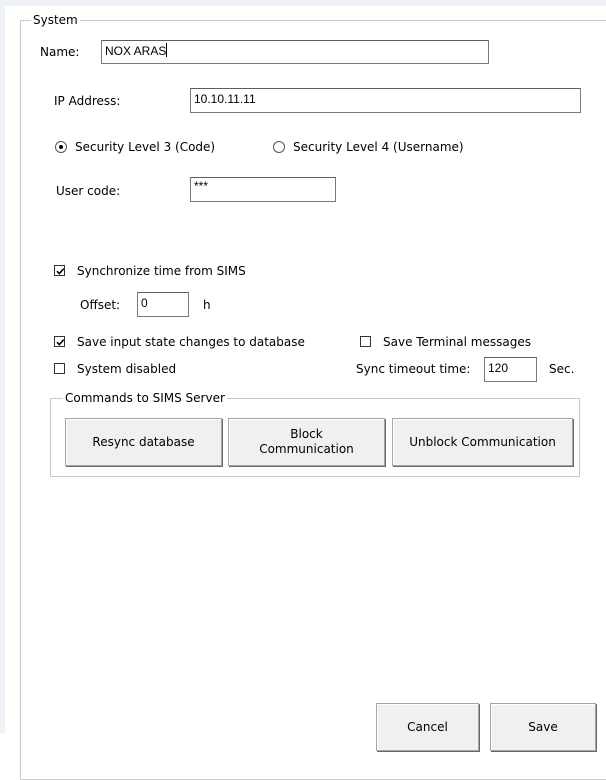  I want to click on name-label: Name:, so click(60, 52).